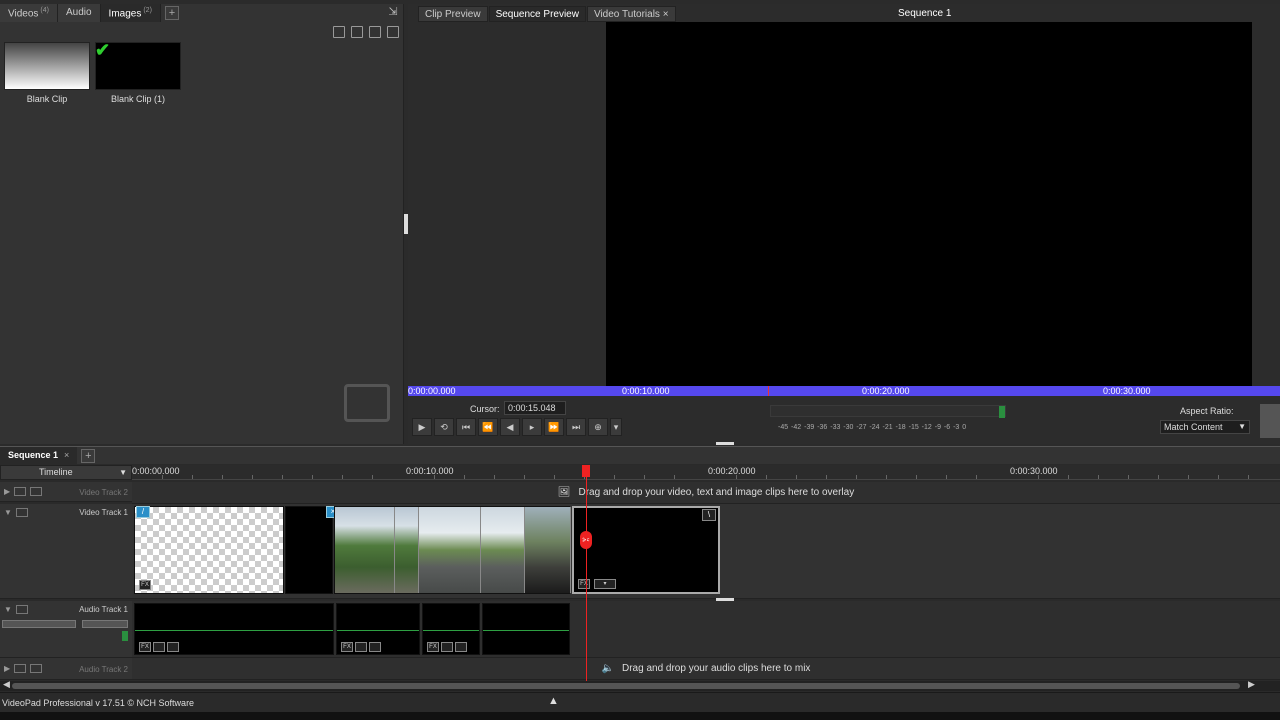  What do you see at coordinates (626, 686) in the screenshot?
I see `scrollbar-thumb` at bounding box center [626, 686].